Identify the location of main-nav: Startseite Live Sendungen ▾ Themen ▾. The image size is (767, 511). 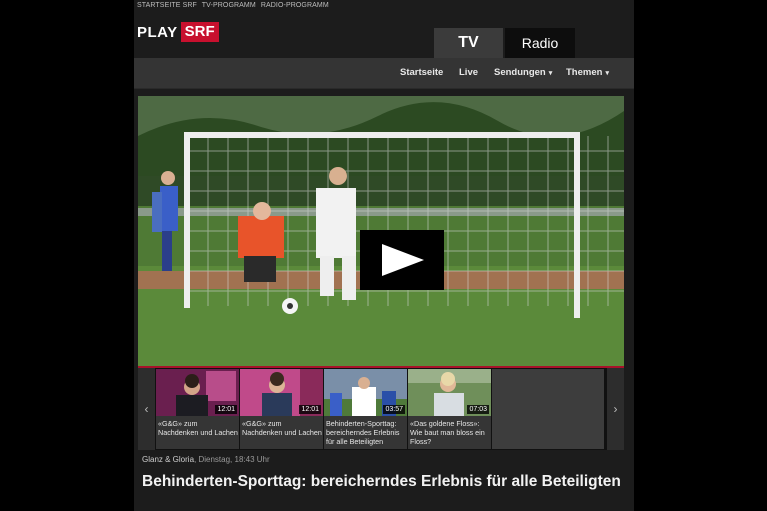
(384, 73).